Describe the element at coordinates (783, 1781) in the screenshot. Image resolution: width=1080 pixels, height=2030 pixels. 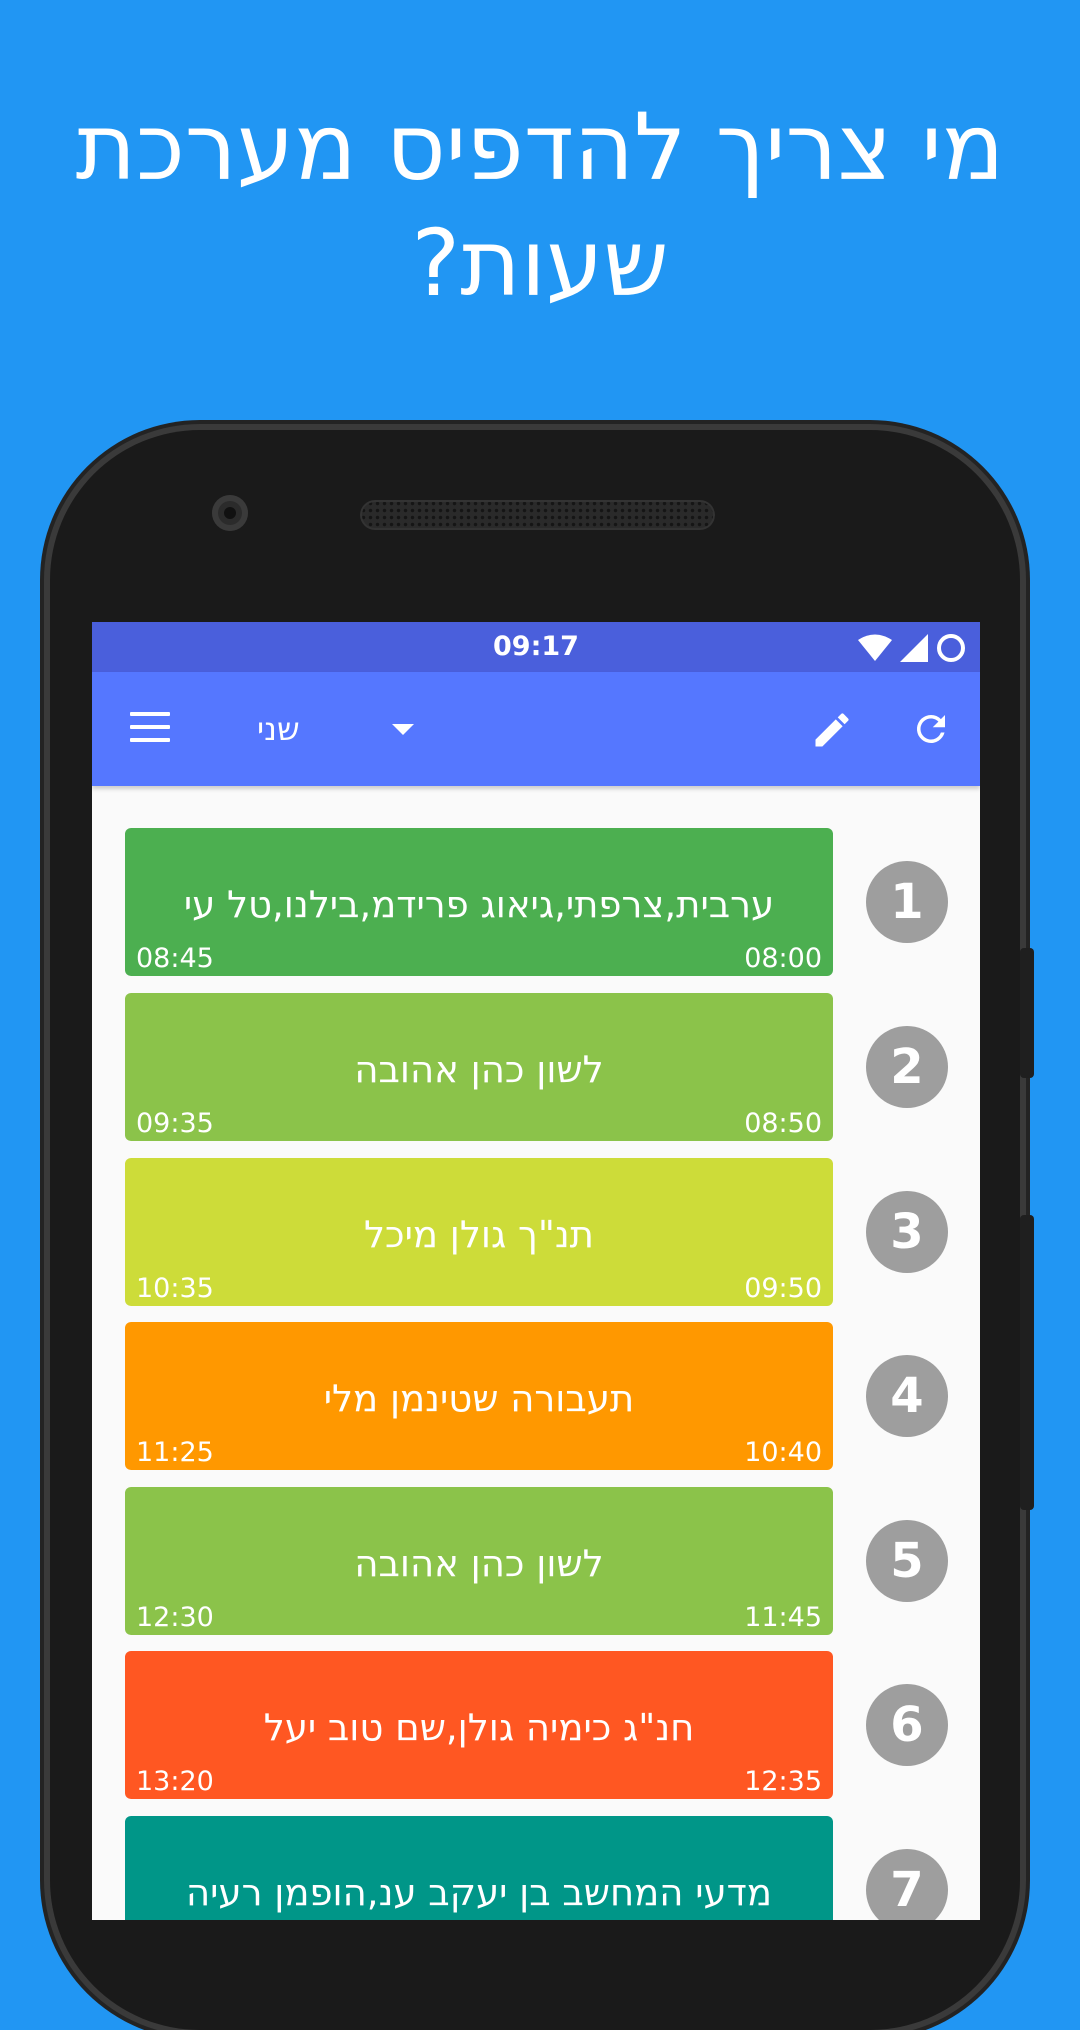
I see `lesson-start-time: 12:35` at that location.